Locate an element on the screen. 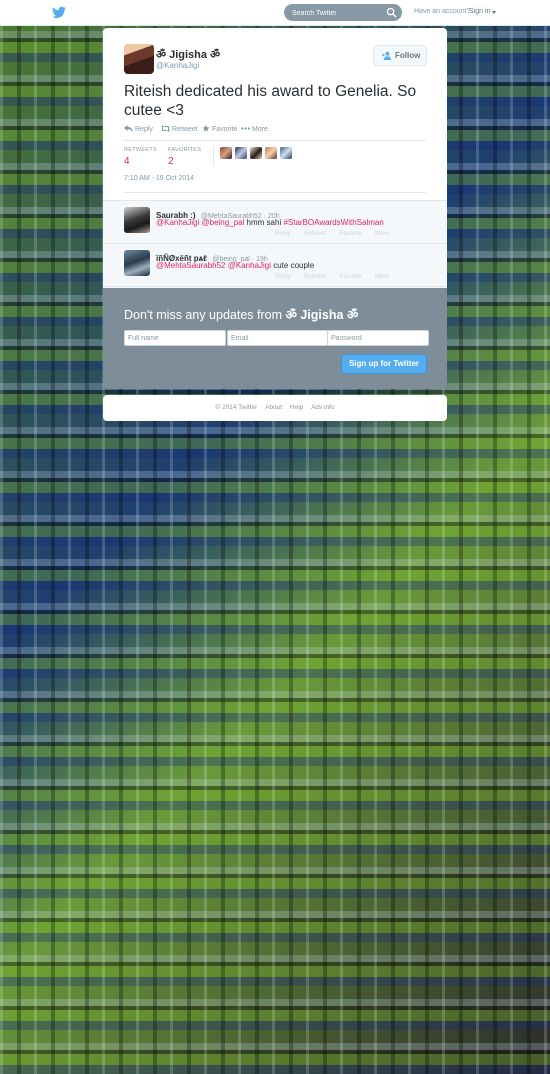 The height and width of the screenshot is (1074, 550). follow-button: Follow is located at coordinates (400, 55).